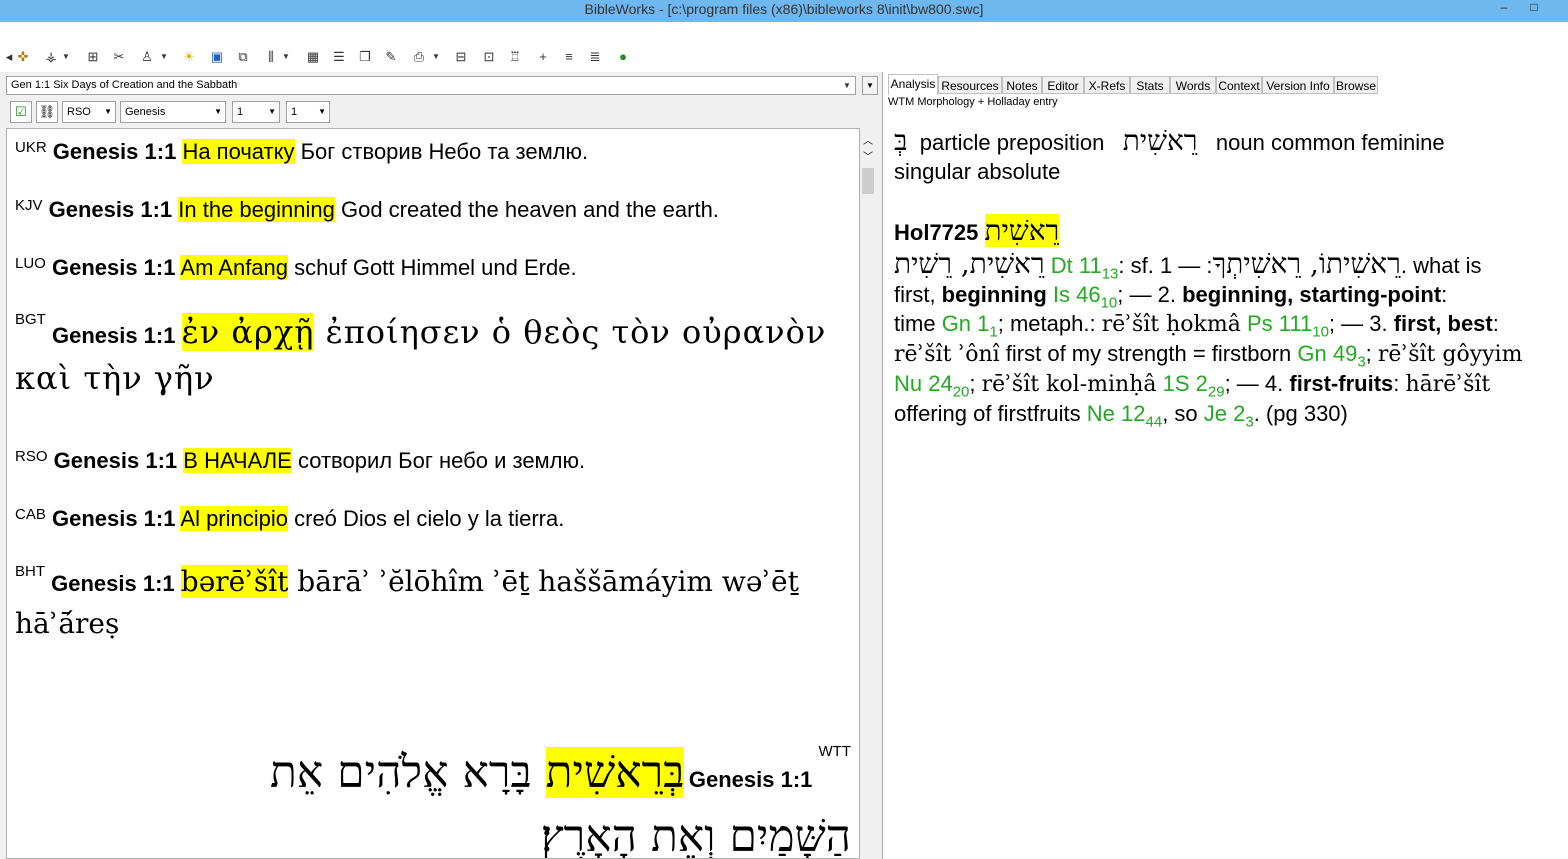 The height and width of the screenshot is (859, 1568). What do you see at coordinates (391, 57) in the screenshot?
I see `edit-icon: ✎` at bounding box center [391, 57].